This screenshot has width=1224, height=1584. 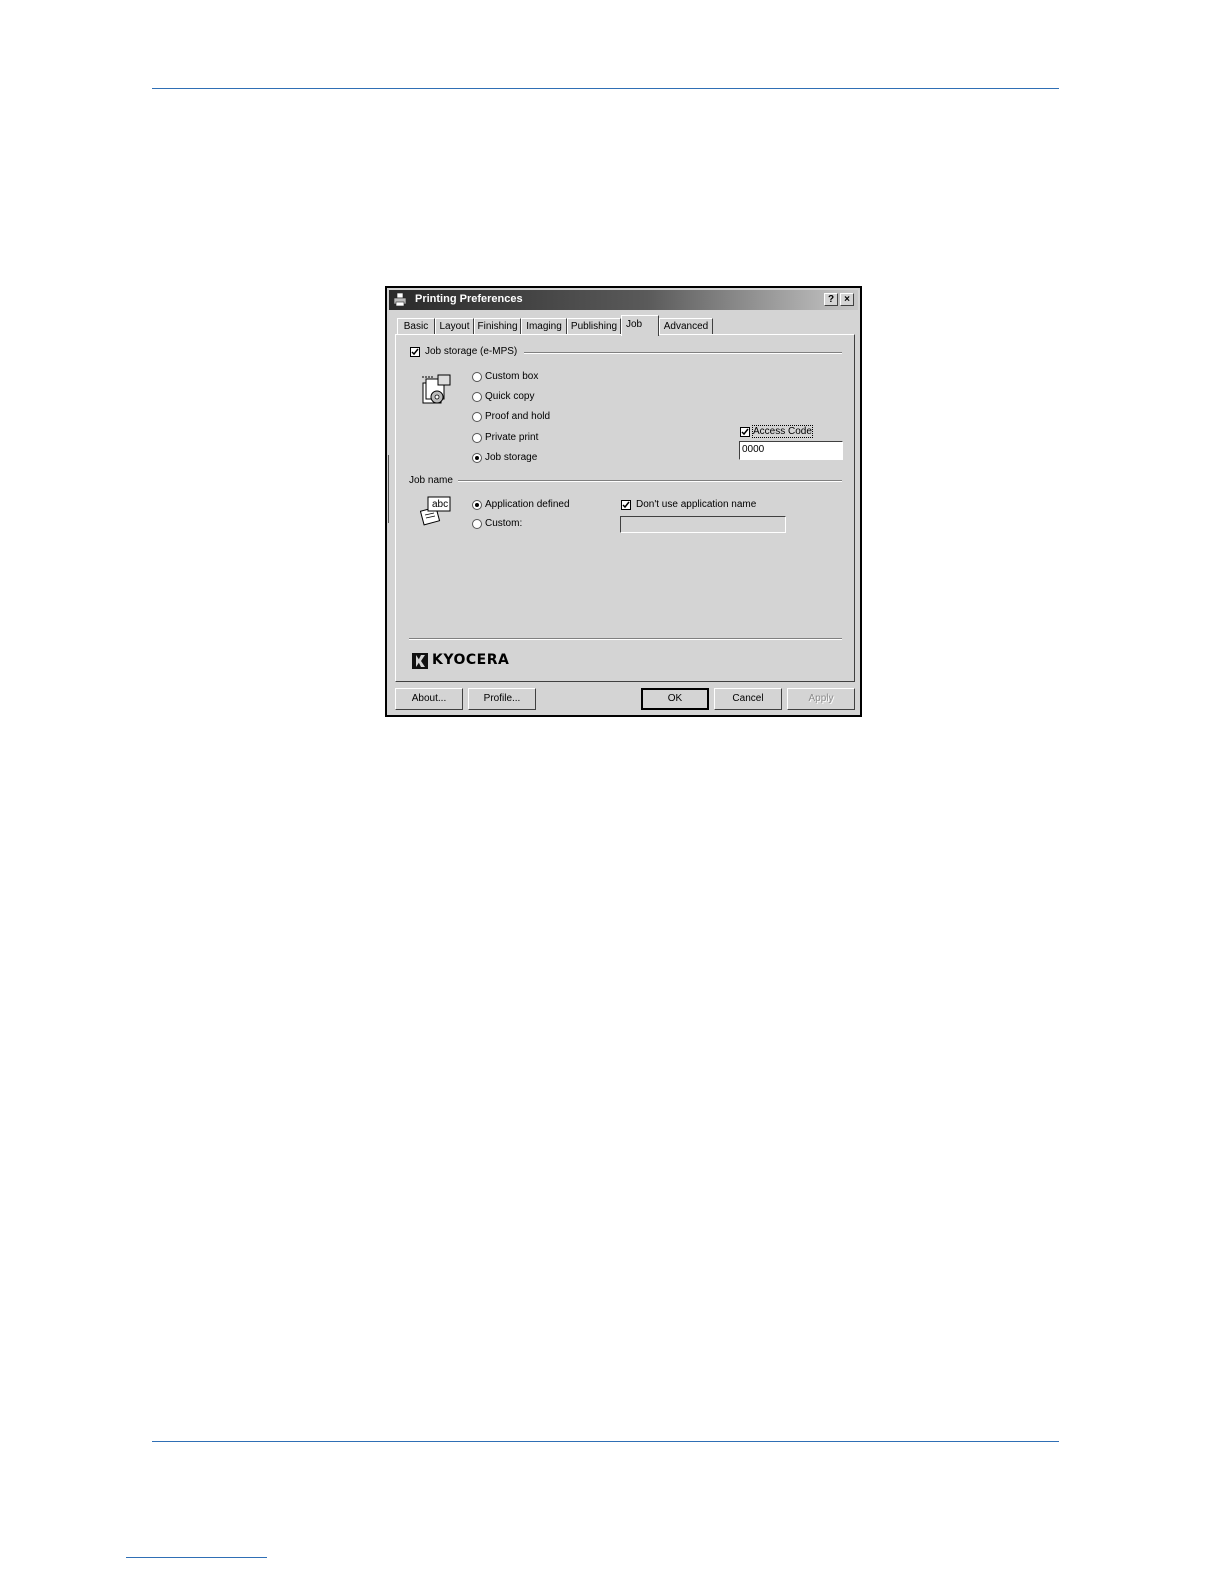 What do you see at coordinates (703, 524) in the screenshot?
I see `custom-job-name-input` at bounding box center [703, 524].